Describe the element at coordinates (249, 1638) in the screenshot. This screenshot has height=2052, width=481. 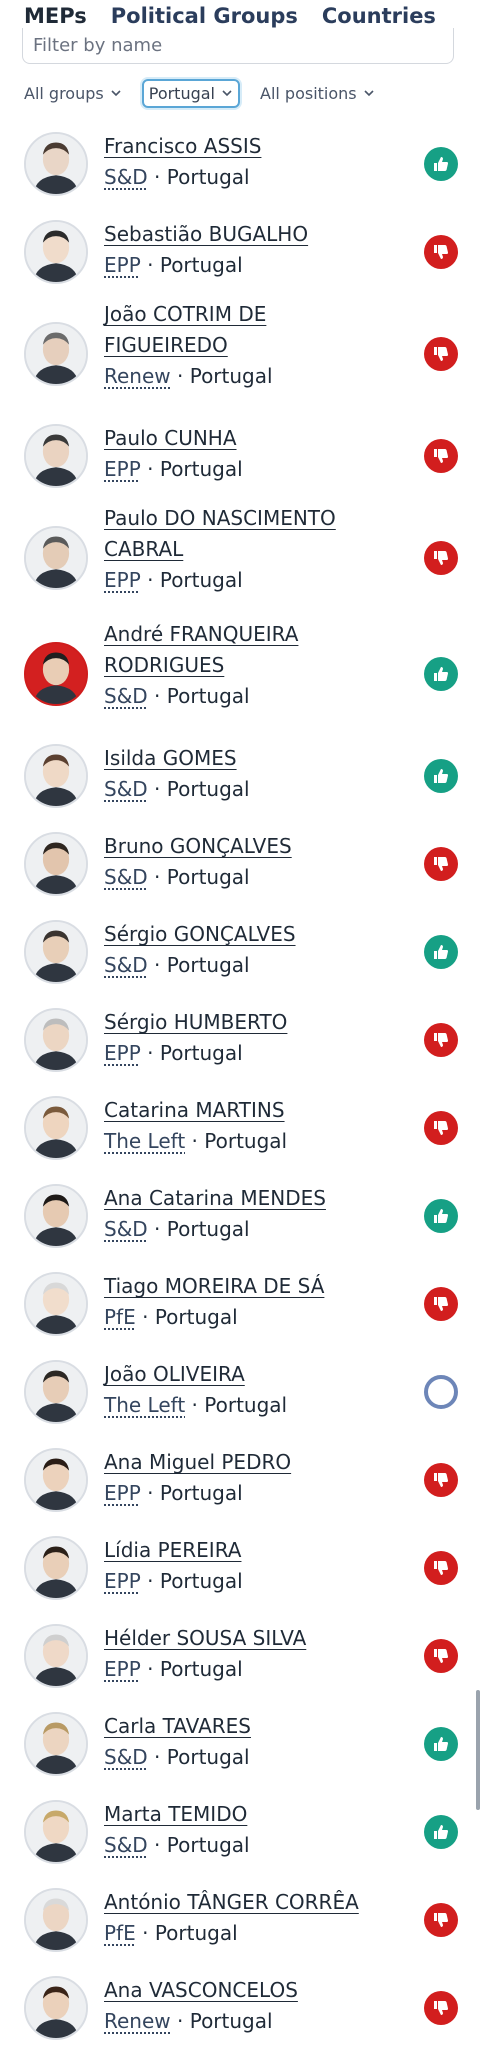
I see `mep-name-link: Hélder SOUSA SILVA` at that location.